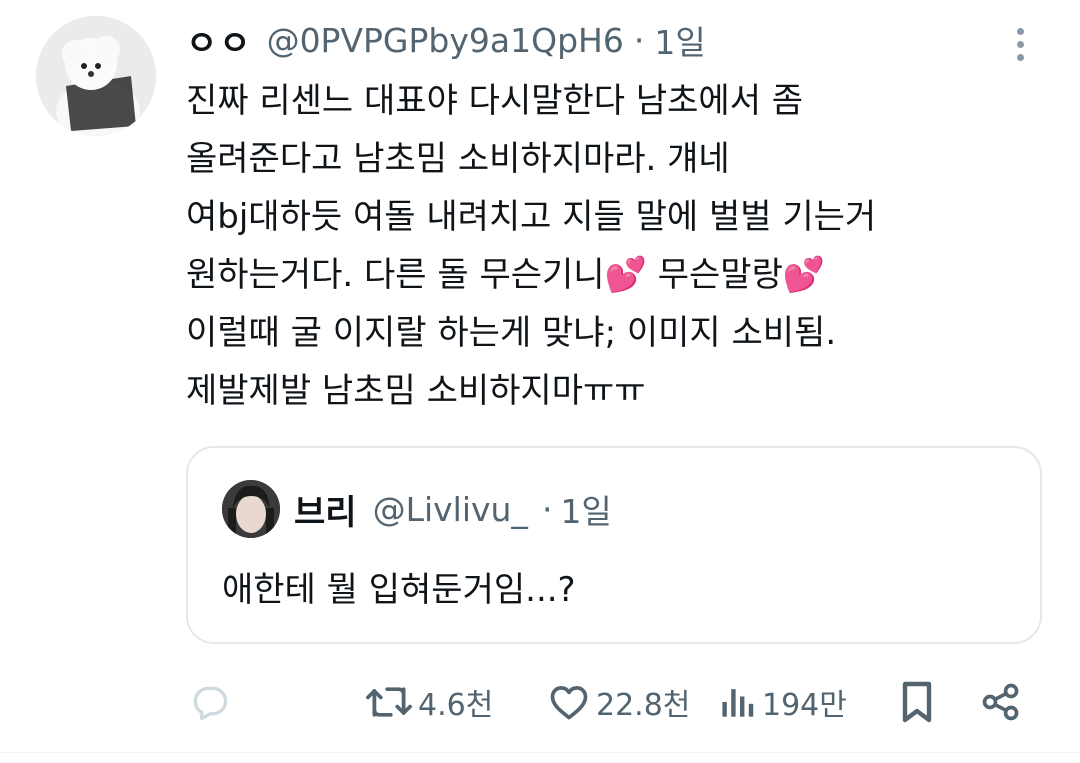 The image size is (1080, 763). I want to click on tweet-text-line: 이럴때 굴 이지랄 하는게 맞냐; 이미지 소비됨., so click(511, 333).